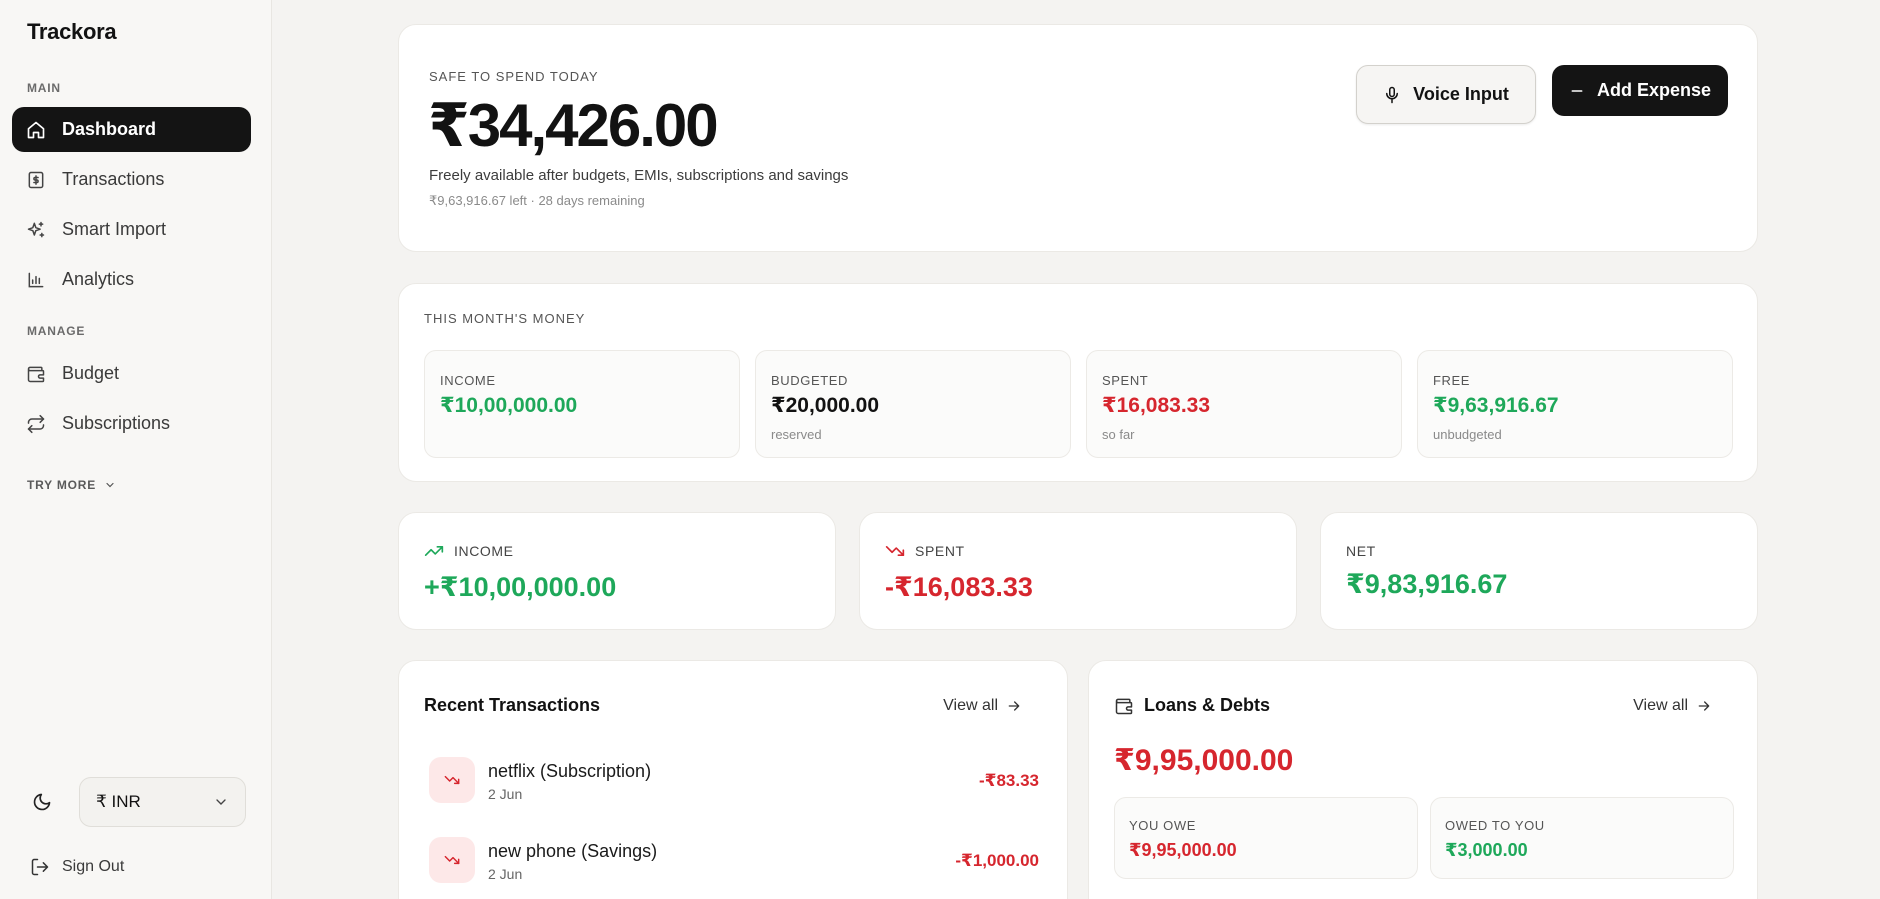  What do you see at coordinates (1207, 705) in the screenshot?
I see `loans-debts-title: Loans & Debts` at bounding box center [1207, 705].